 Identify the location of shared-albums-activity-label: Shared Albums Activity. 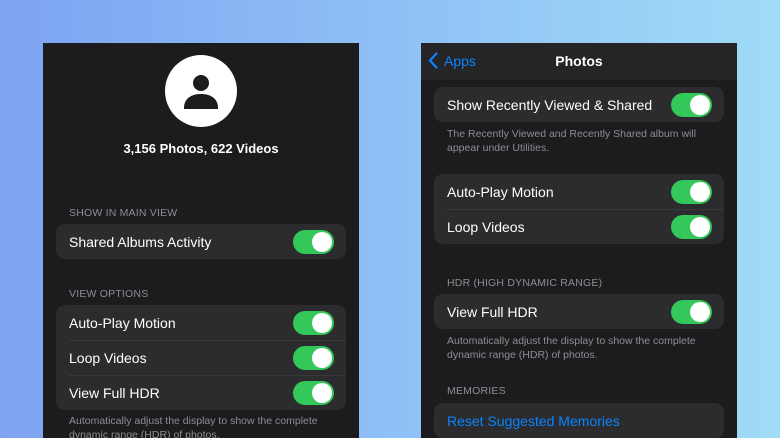
(140, 241).